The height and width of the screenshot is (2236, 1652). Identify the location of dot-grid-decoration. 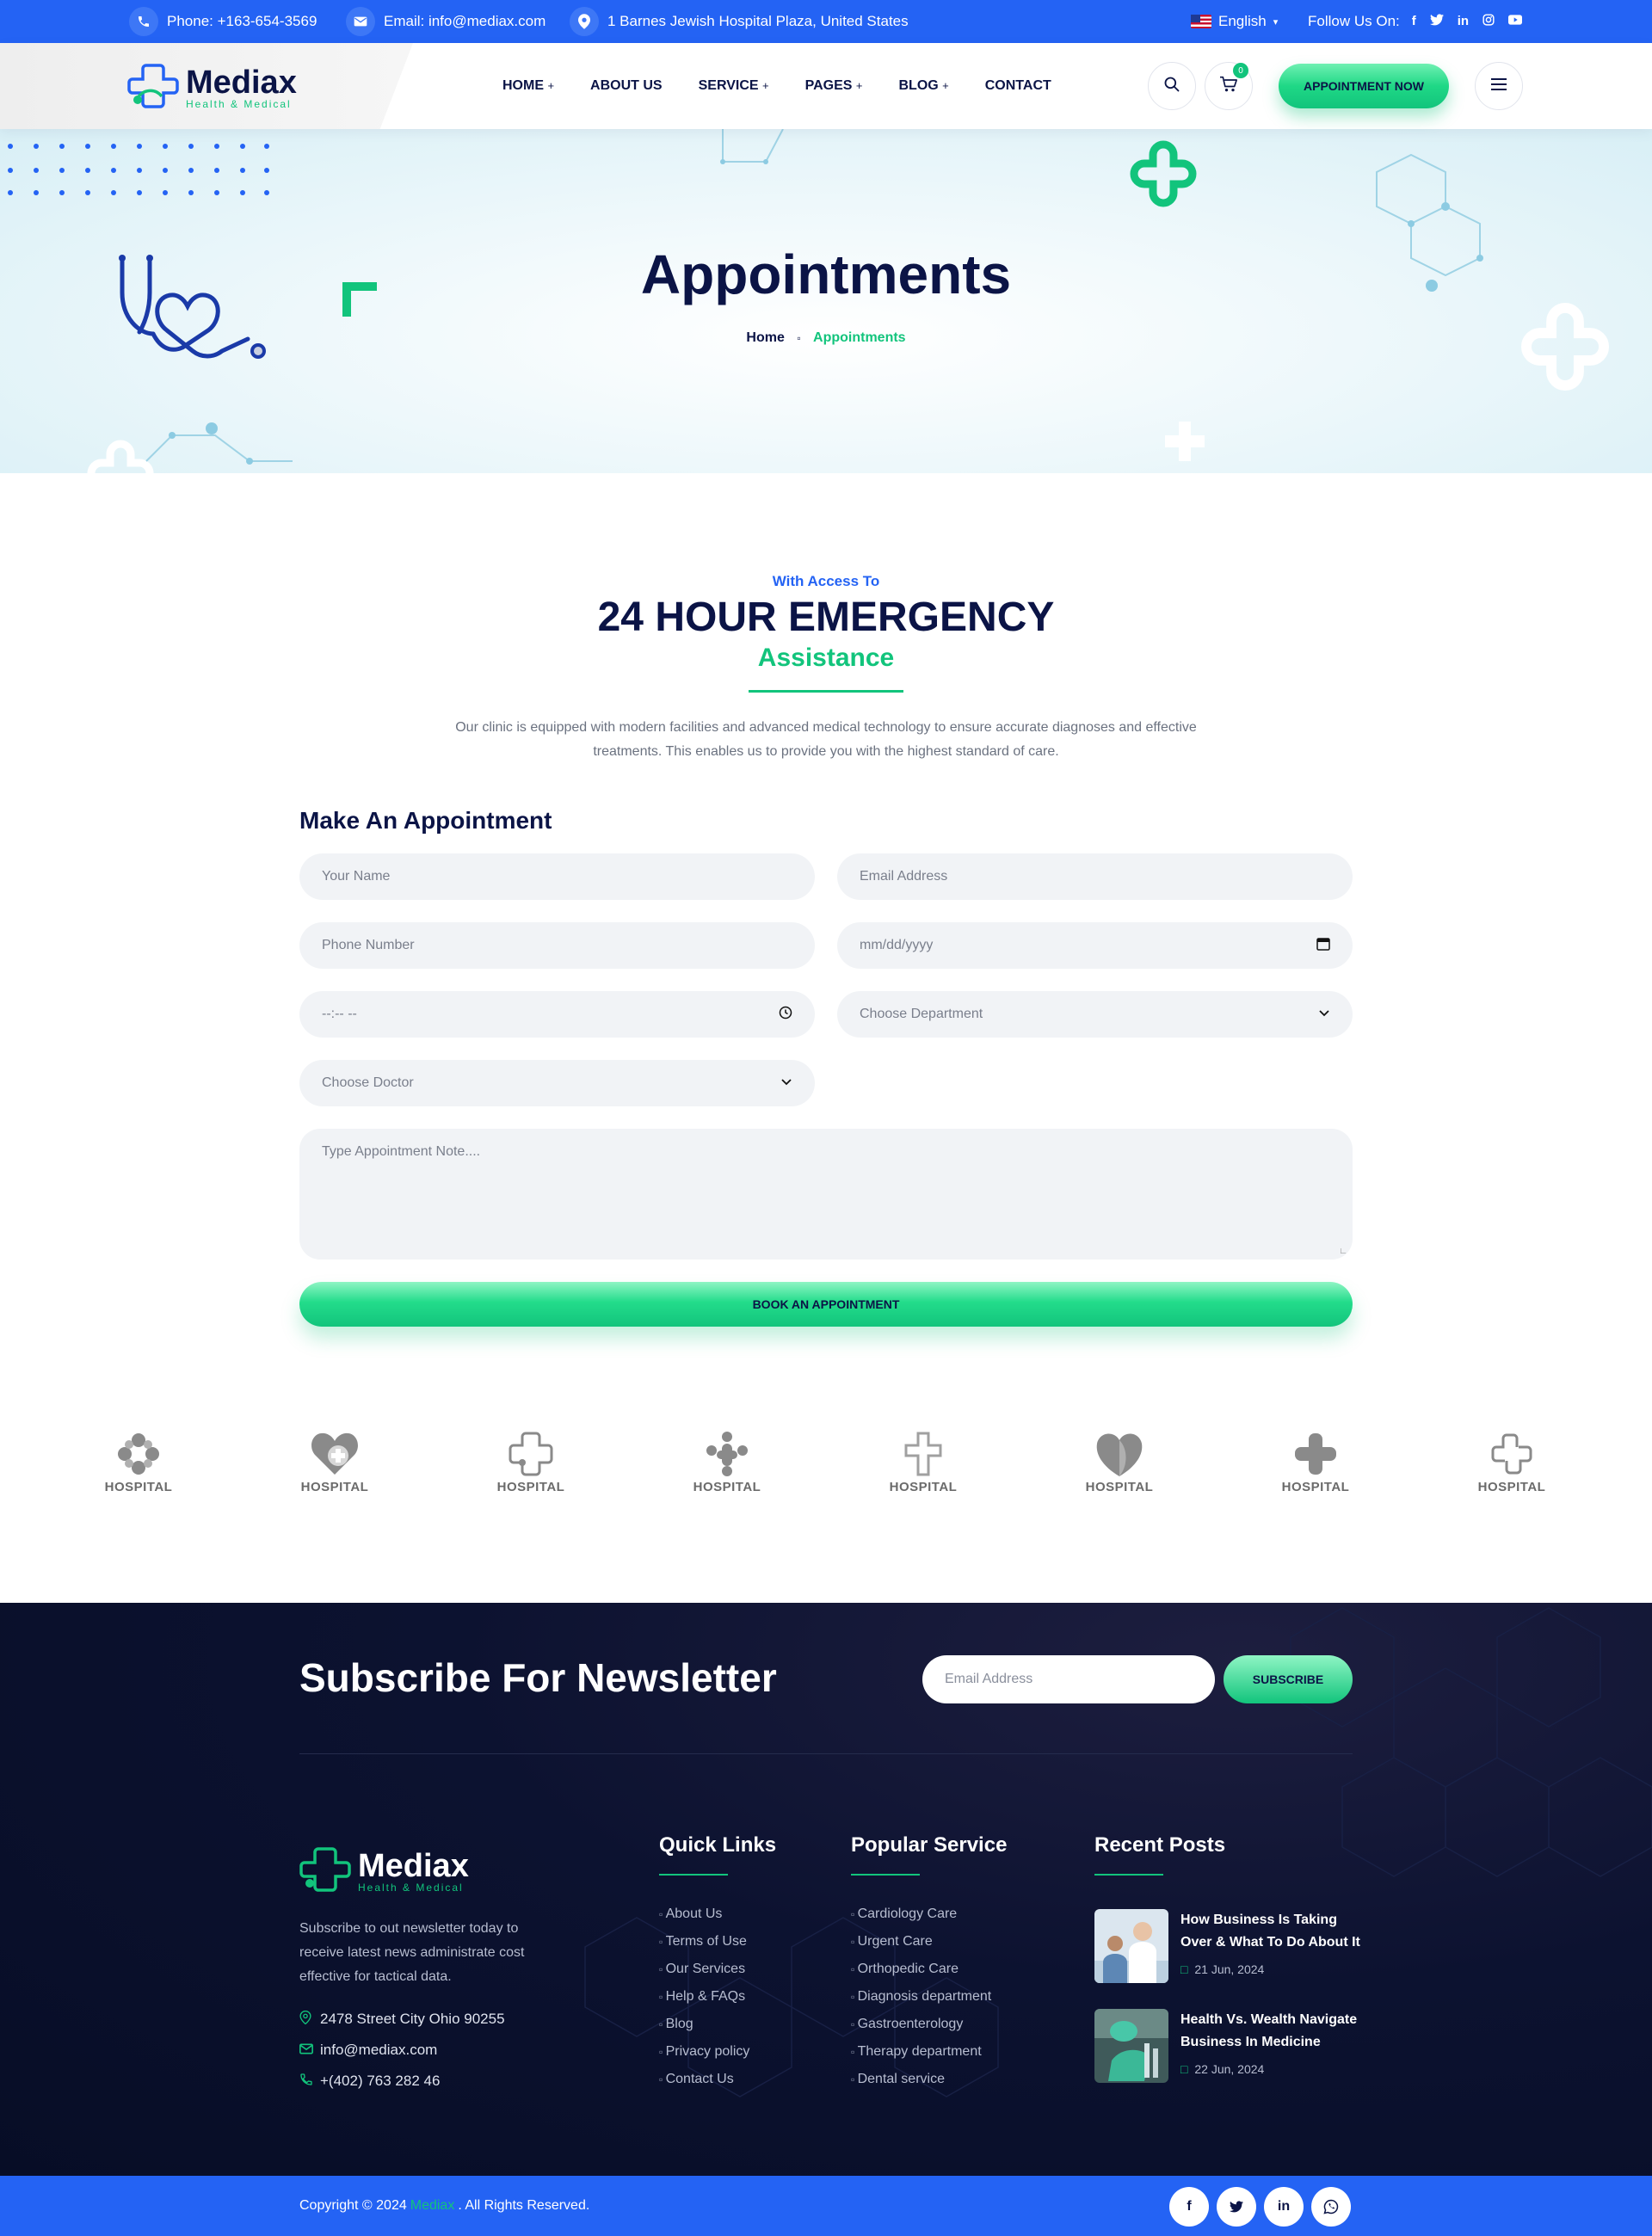
(138, 169).